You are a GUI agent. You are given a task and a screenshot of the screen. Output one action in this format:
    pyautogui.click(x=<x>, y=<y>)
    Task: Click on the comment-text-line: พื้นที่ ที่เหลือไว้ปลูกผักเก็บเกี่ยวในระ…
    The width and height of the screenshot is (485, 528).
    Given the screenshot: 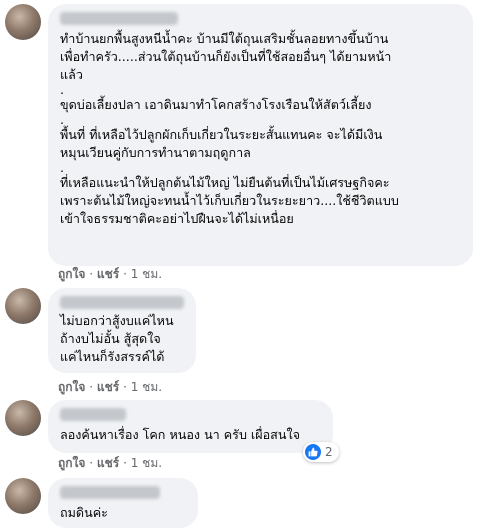 What is the action you would take?
    pyautogui.click(x=221, y=134)
    